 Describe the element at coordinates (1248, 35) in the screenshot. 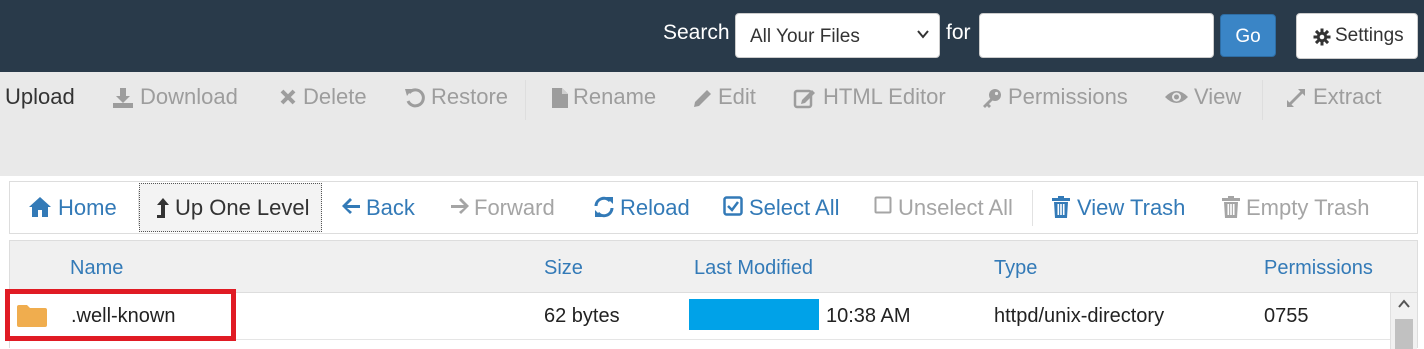

I see `go-button: Go` at that location.